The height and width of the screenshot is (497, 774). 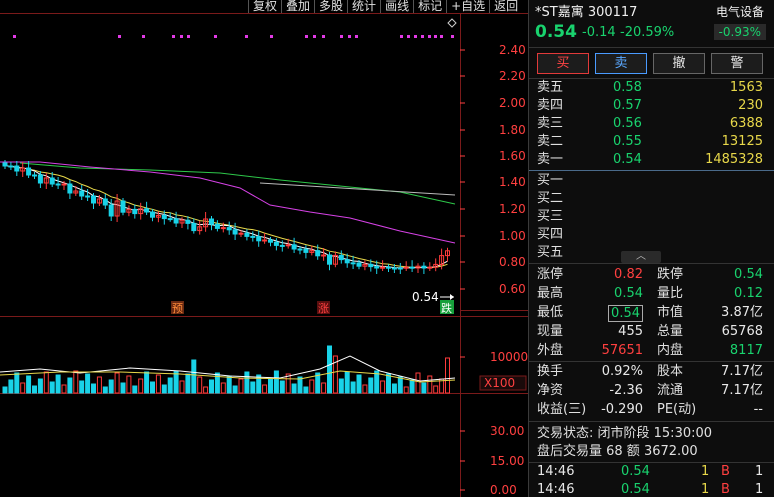 I want to click on sector-name: 电气设备, so click(x=740, y=11).